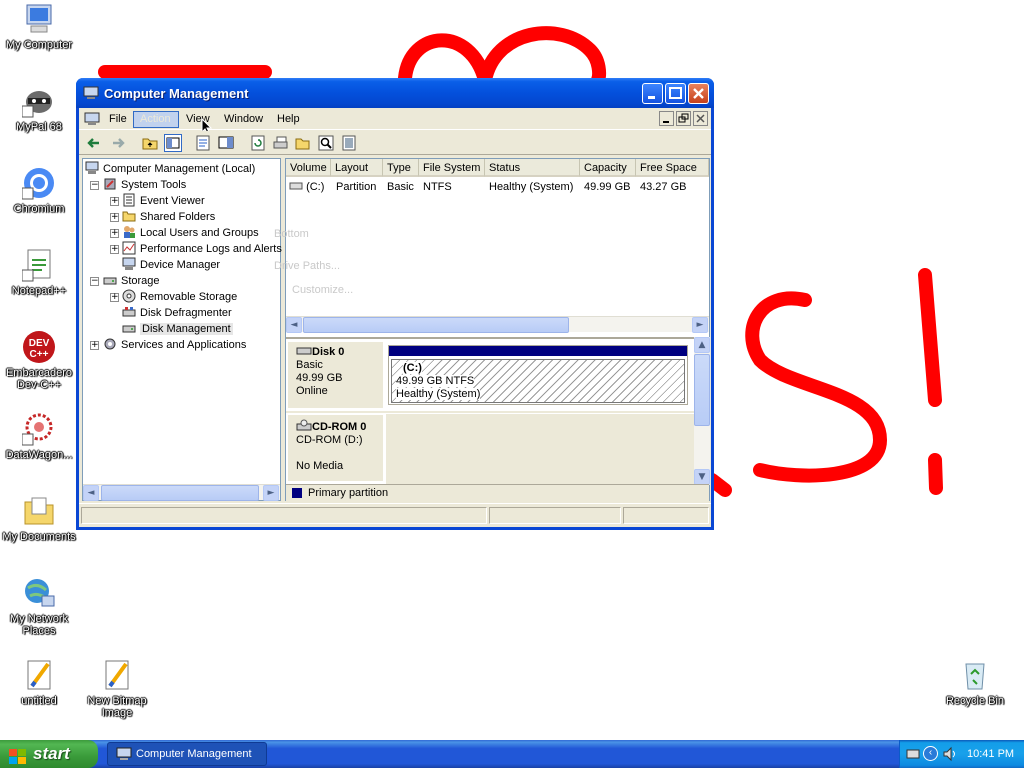 The image size is (1024, 768). What do you see at coordinates (94, 281) in the screenshot?
I see `collapse-storage: −` at bounding box center [94, 281].